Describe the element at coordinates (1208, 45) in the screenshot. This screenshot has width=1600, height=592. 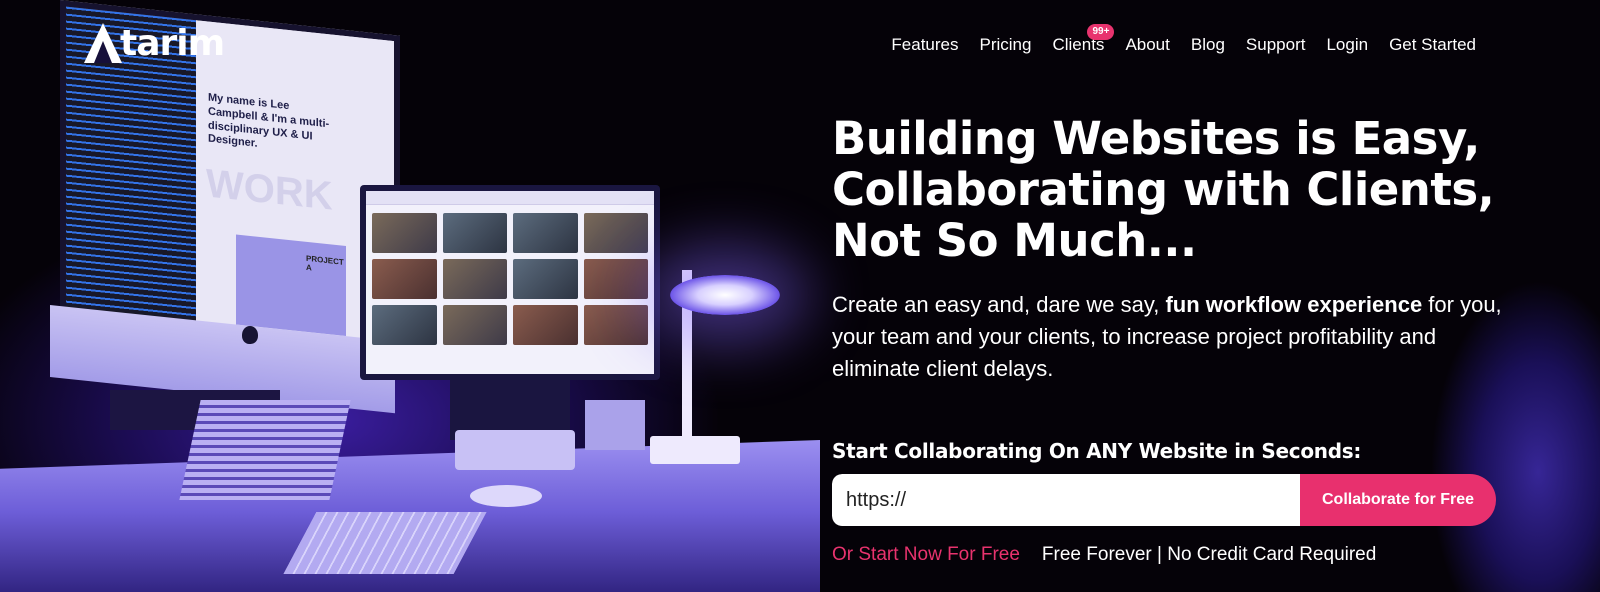
I see `nav-blog: Blog` at that location.